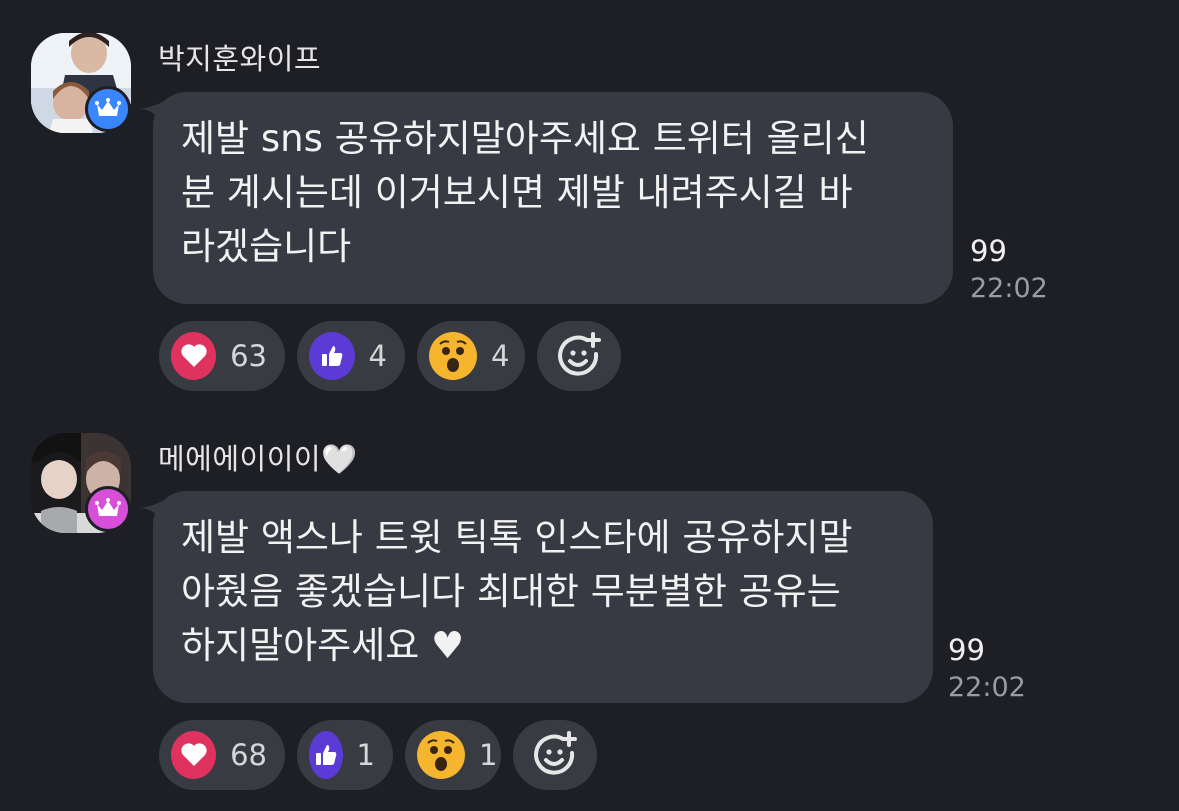  What do you see at coordinates (258, 459) in the screenshot?
I see `sender-name: 메에에이이이🤍` at bounding box center [258, 459].